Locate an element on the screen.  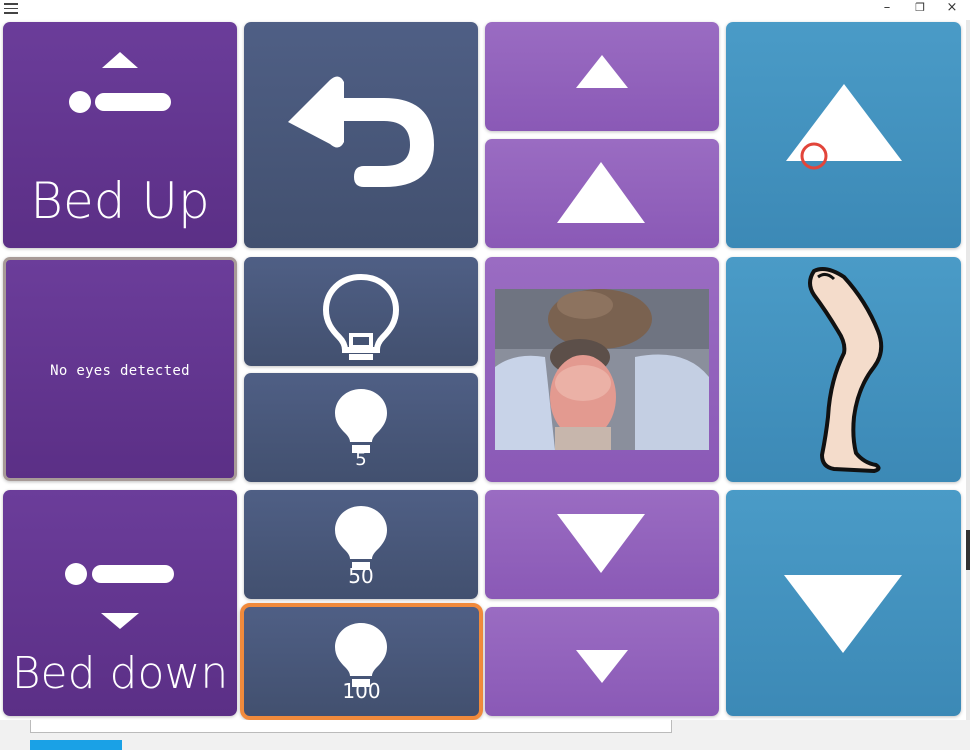
background-app-strip is located at coordinates (485, 735).